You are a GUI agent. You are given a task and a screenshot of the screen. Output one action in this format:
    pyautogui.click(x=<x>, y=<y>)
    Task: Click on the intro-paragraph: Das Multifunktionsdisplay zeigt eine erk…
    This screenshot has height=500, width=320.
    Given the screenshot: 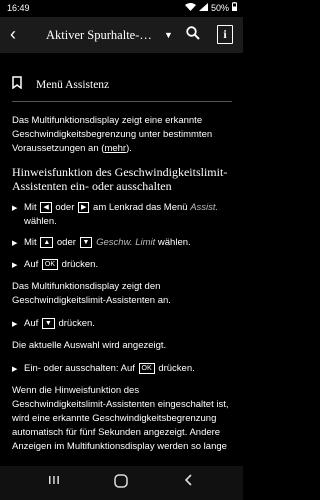 What is the action you would take?
    pyautogui.click(x=112, y=134)
    